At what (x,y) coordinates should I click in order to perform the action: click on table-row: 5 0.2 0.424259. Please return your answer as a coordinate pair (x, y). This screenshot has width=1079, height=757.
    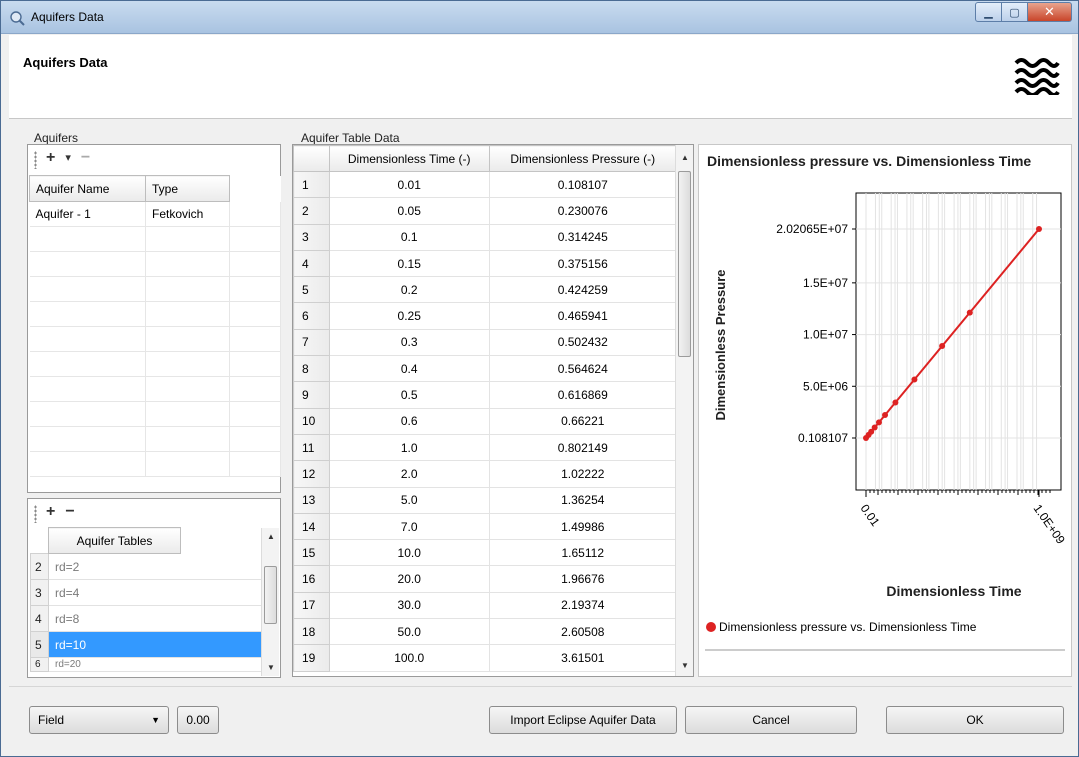
    Looking at the image, I should click on (485, 290).